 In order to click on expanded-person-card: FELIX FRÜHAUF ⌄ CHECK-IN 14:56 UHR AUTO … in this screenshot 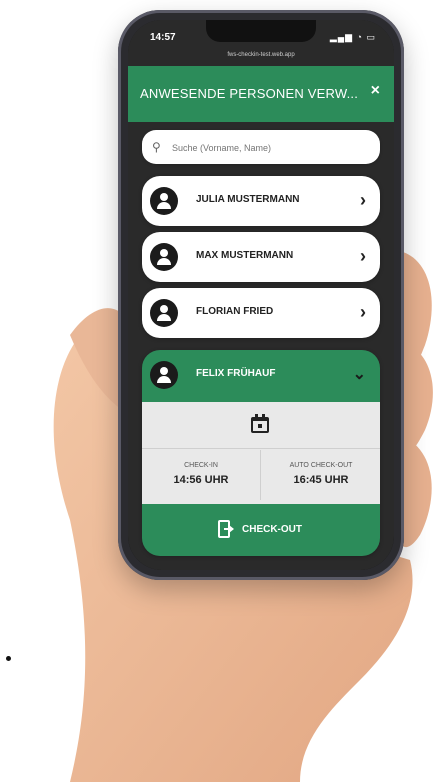, I will do `click(261, 453)`.